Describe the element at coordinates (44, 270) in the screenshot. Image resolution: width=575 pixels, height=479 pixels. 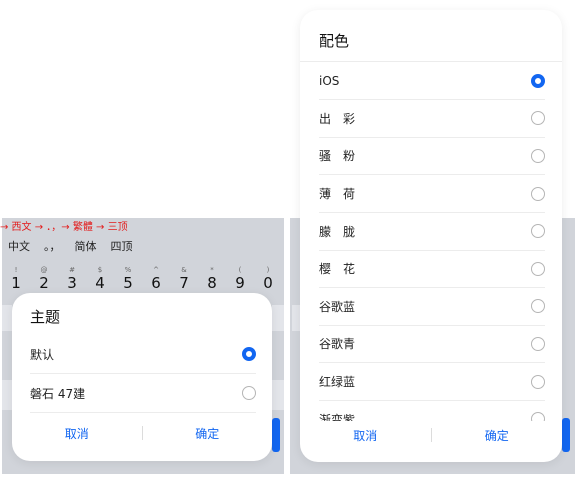
I see `key-alt-label: @` at that location.